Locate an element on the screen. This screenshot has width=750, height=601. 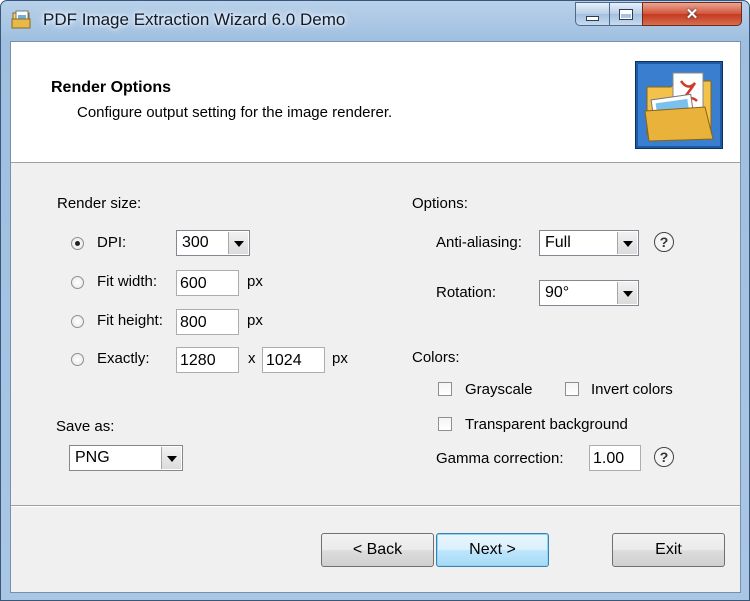
app-wizard-icon is located at coordinates (21, 19).